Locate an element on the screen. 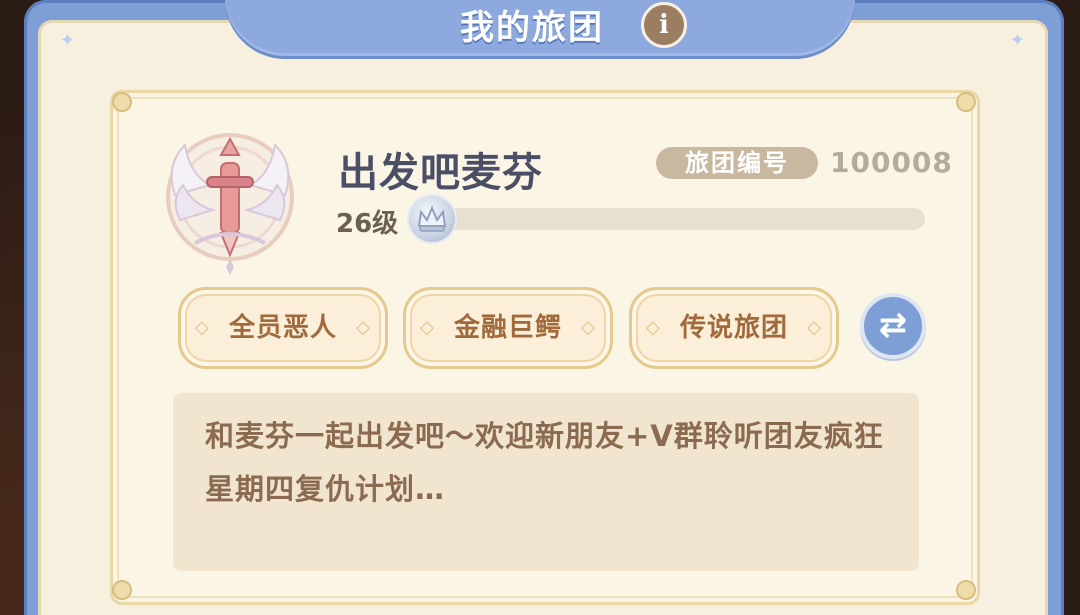 This screenshot has height=615, width=1080. winged-sword-emblem-icon is located at coordinates (230, 200).